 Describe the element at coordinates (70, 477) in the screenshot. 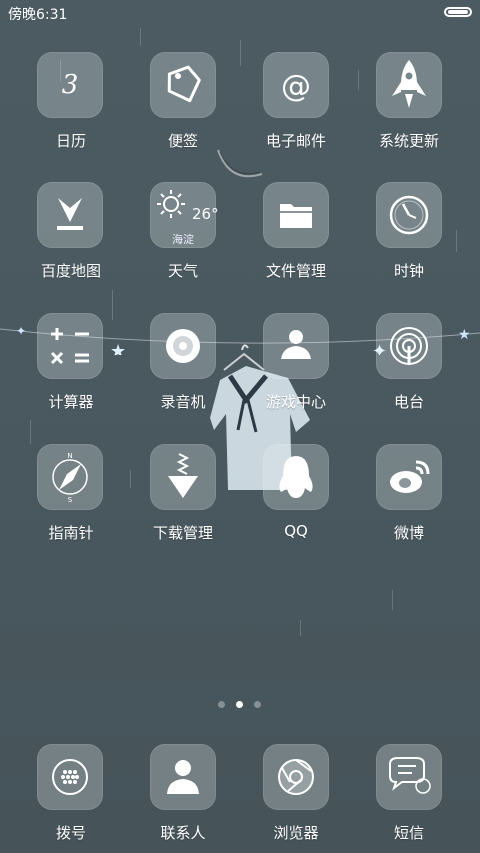

I see `compass-icon: NS` at that location.